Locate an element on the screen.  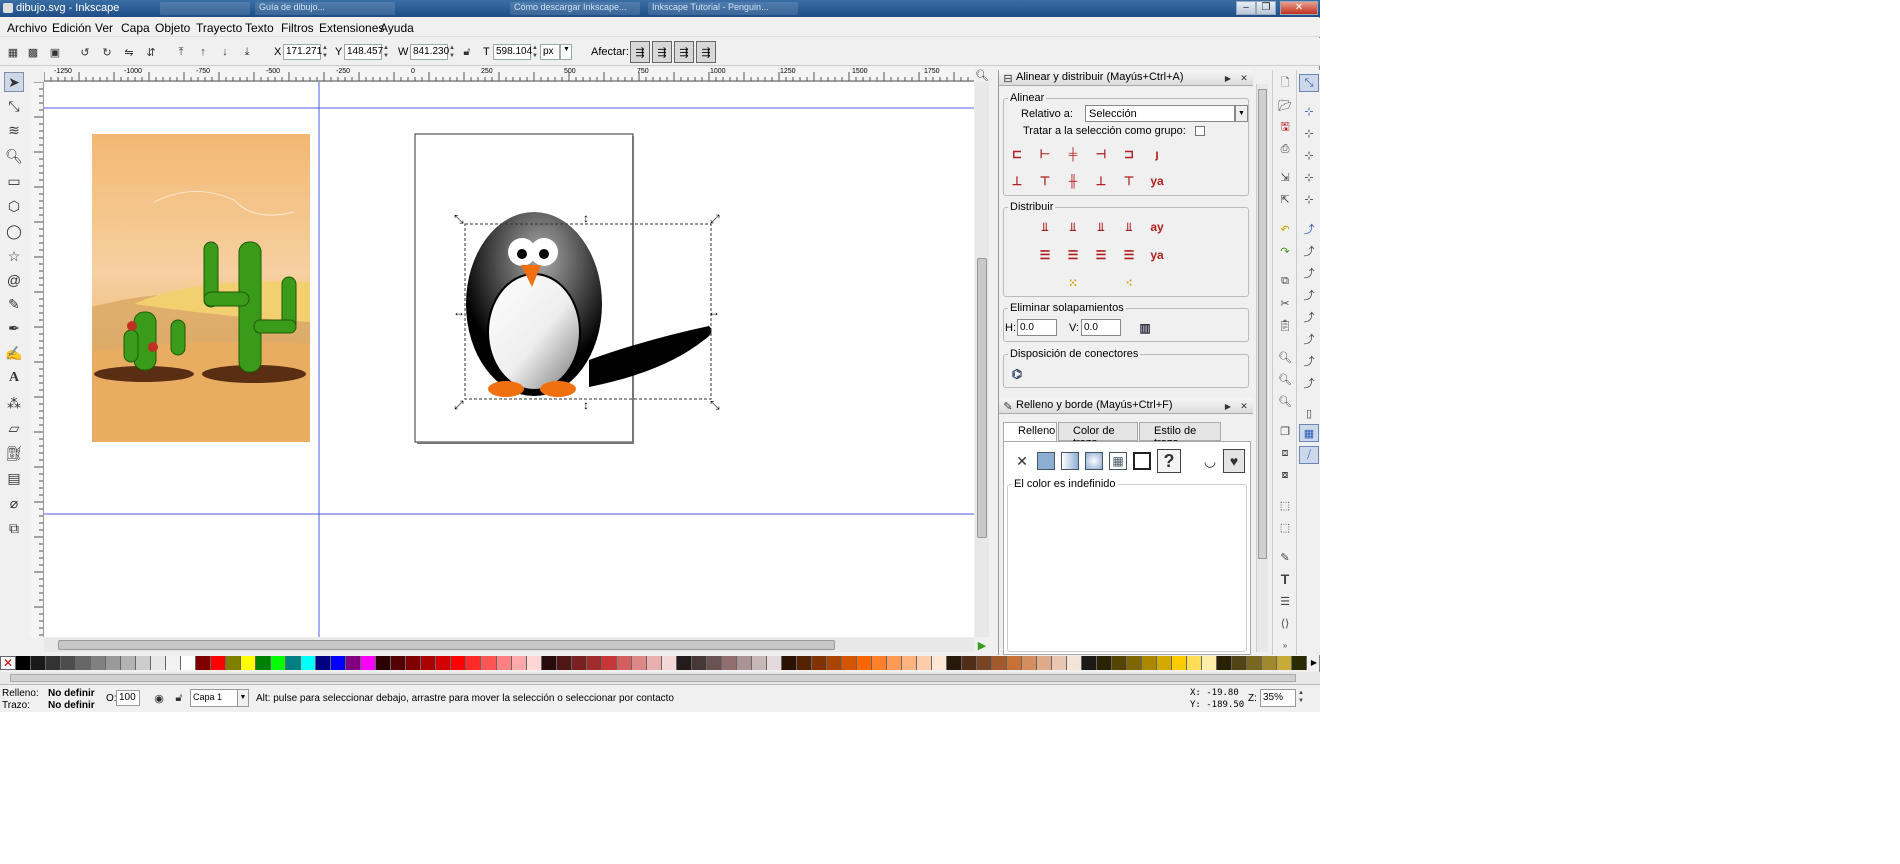
menu-archivo: Archivo is located at coordinates (27, 28).